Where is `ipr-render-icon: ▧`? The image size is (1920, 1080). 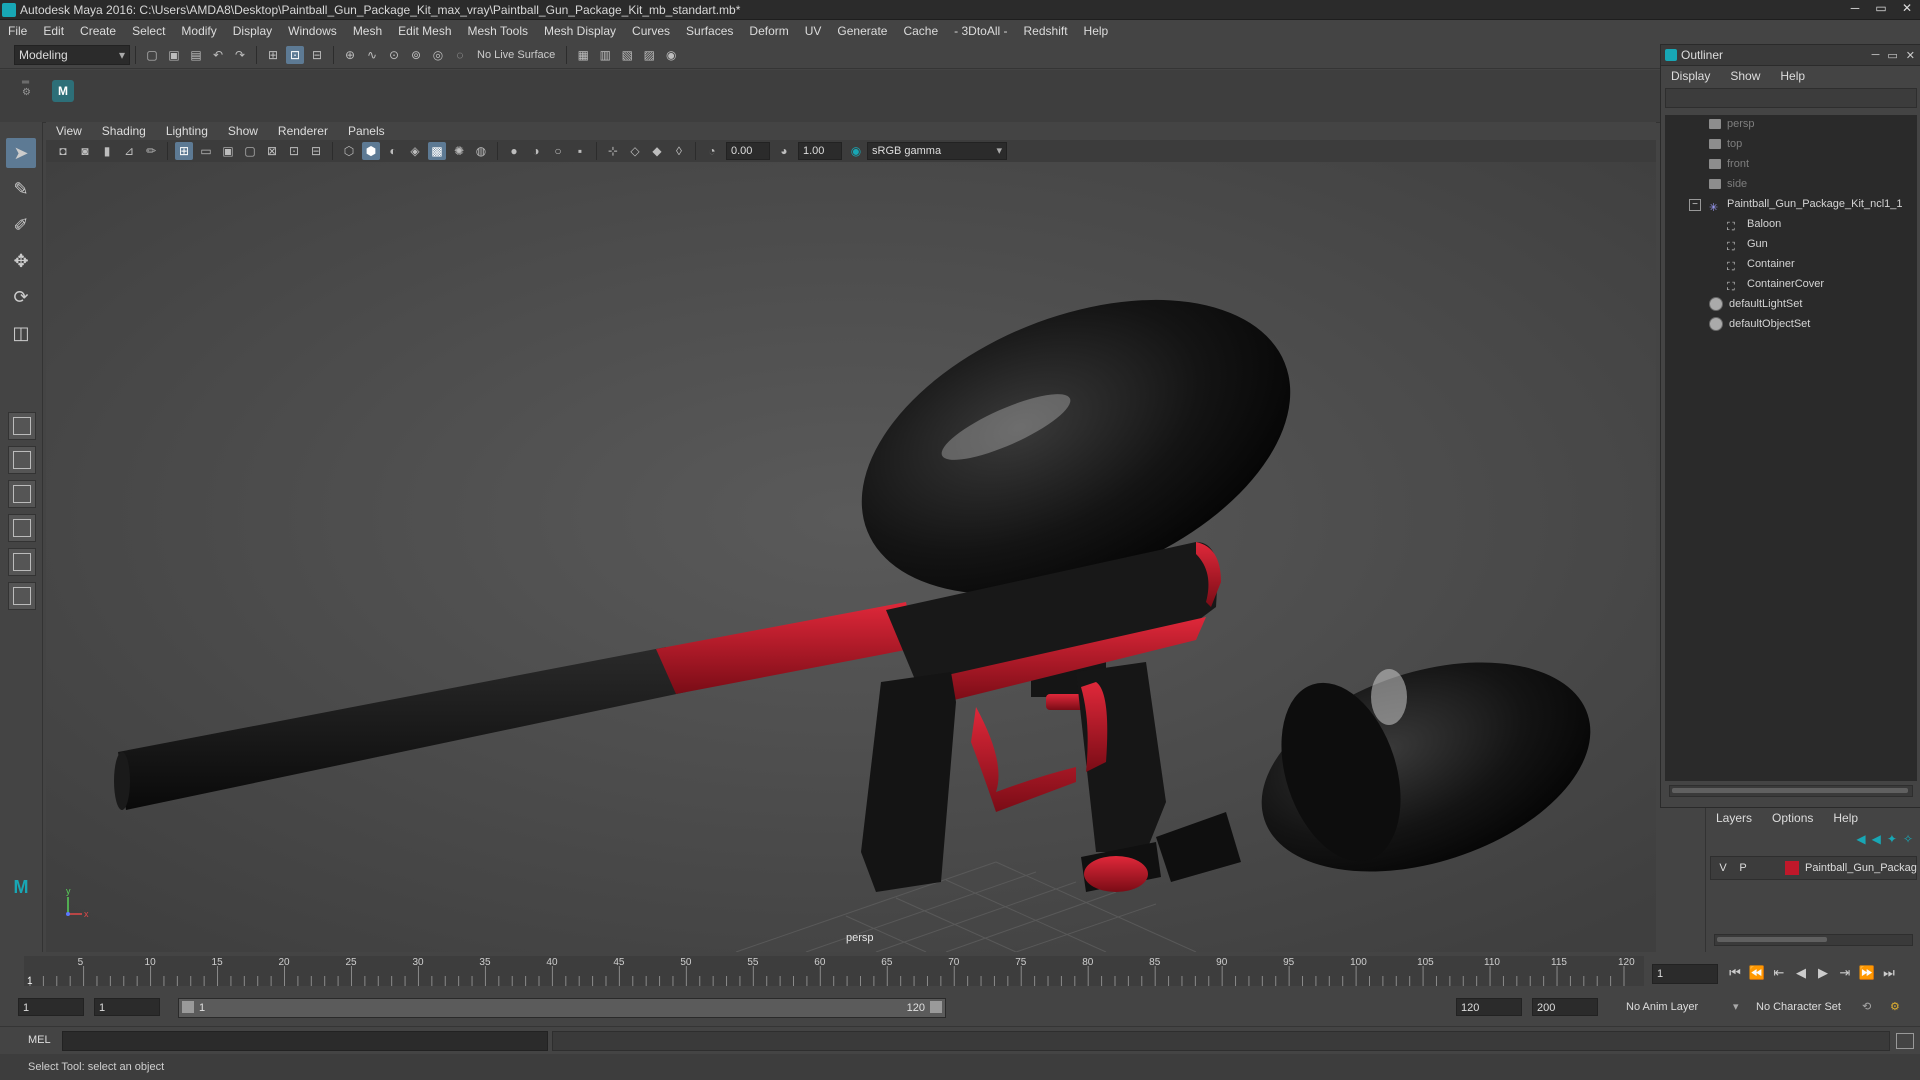 ipr-render-icon: ▧ is located at coordinates (627, 55).